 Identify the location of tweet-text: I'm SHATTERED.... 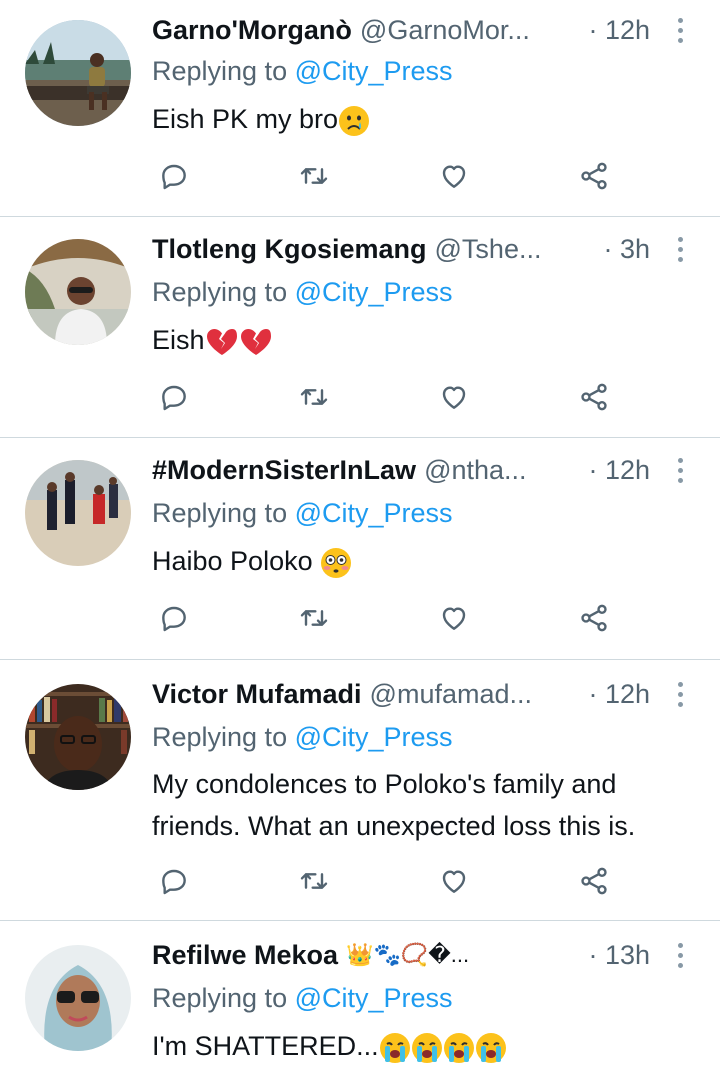
(426, 1046).